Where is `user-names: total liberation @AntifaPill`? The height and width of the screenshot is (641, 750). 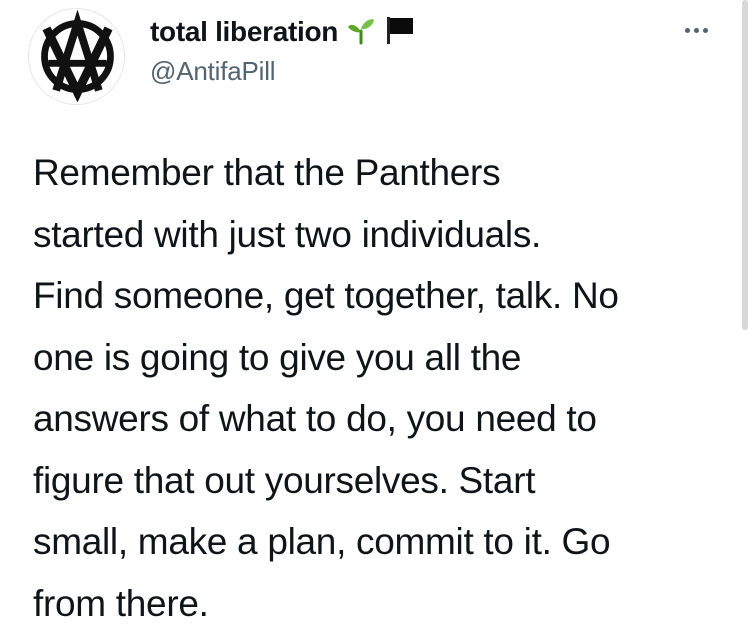 user-names: total liberation @AntifaPill is located at coordinates (283, 50).